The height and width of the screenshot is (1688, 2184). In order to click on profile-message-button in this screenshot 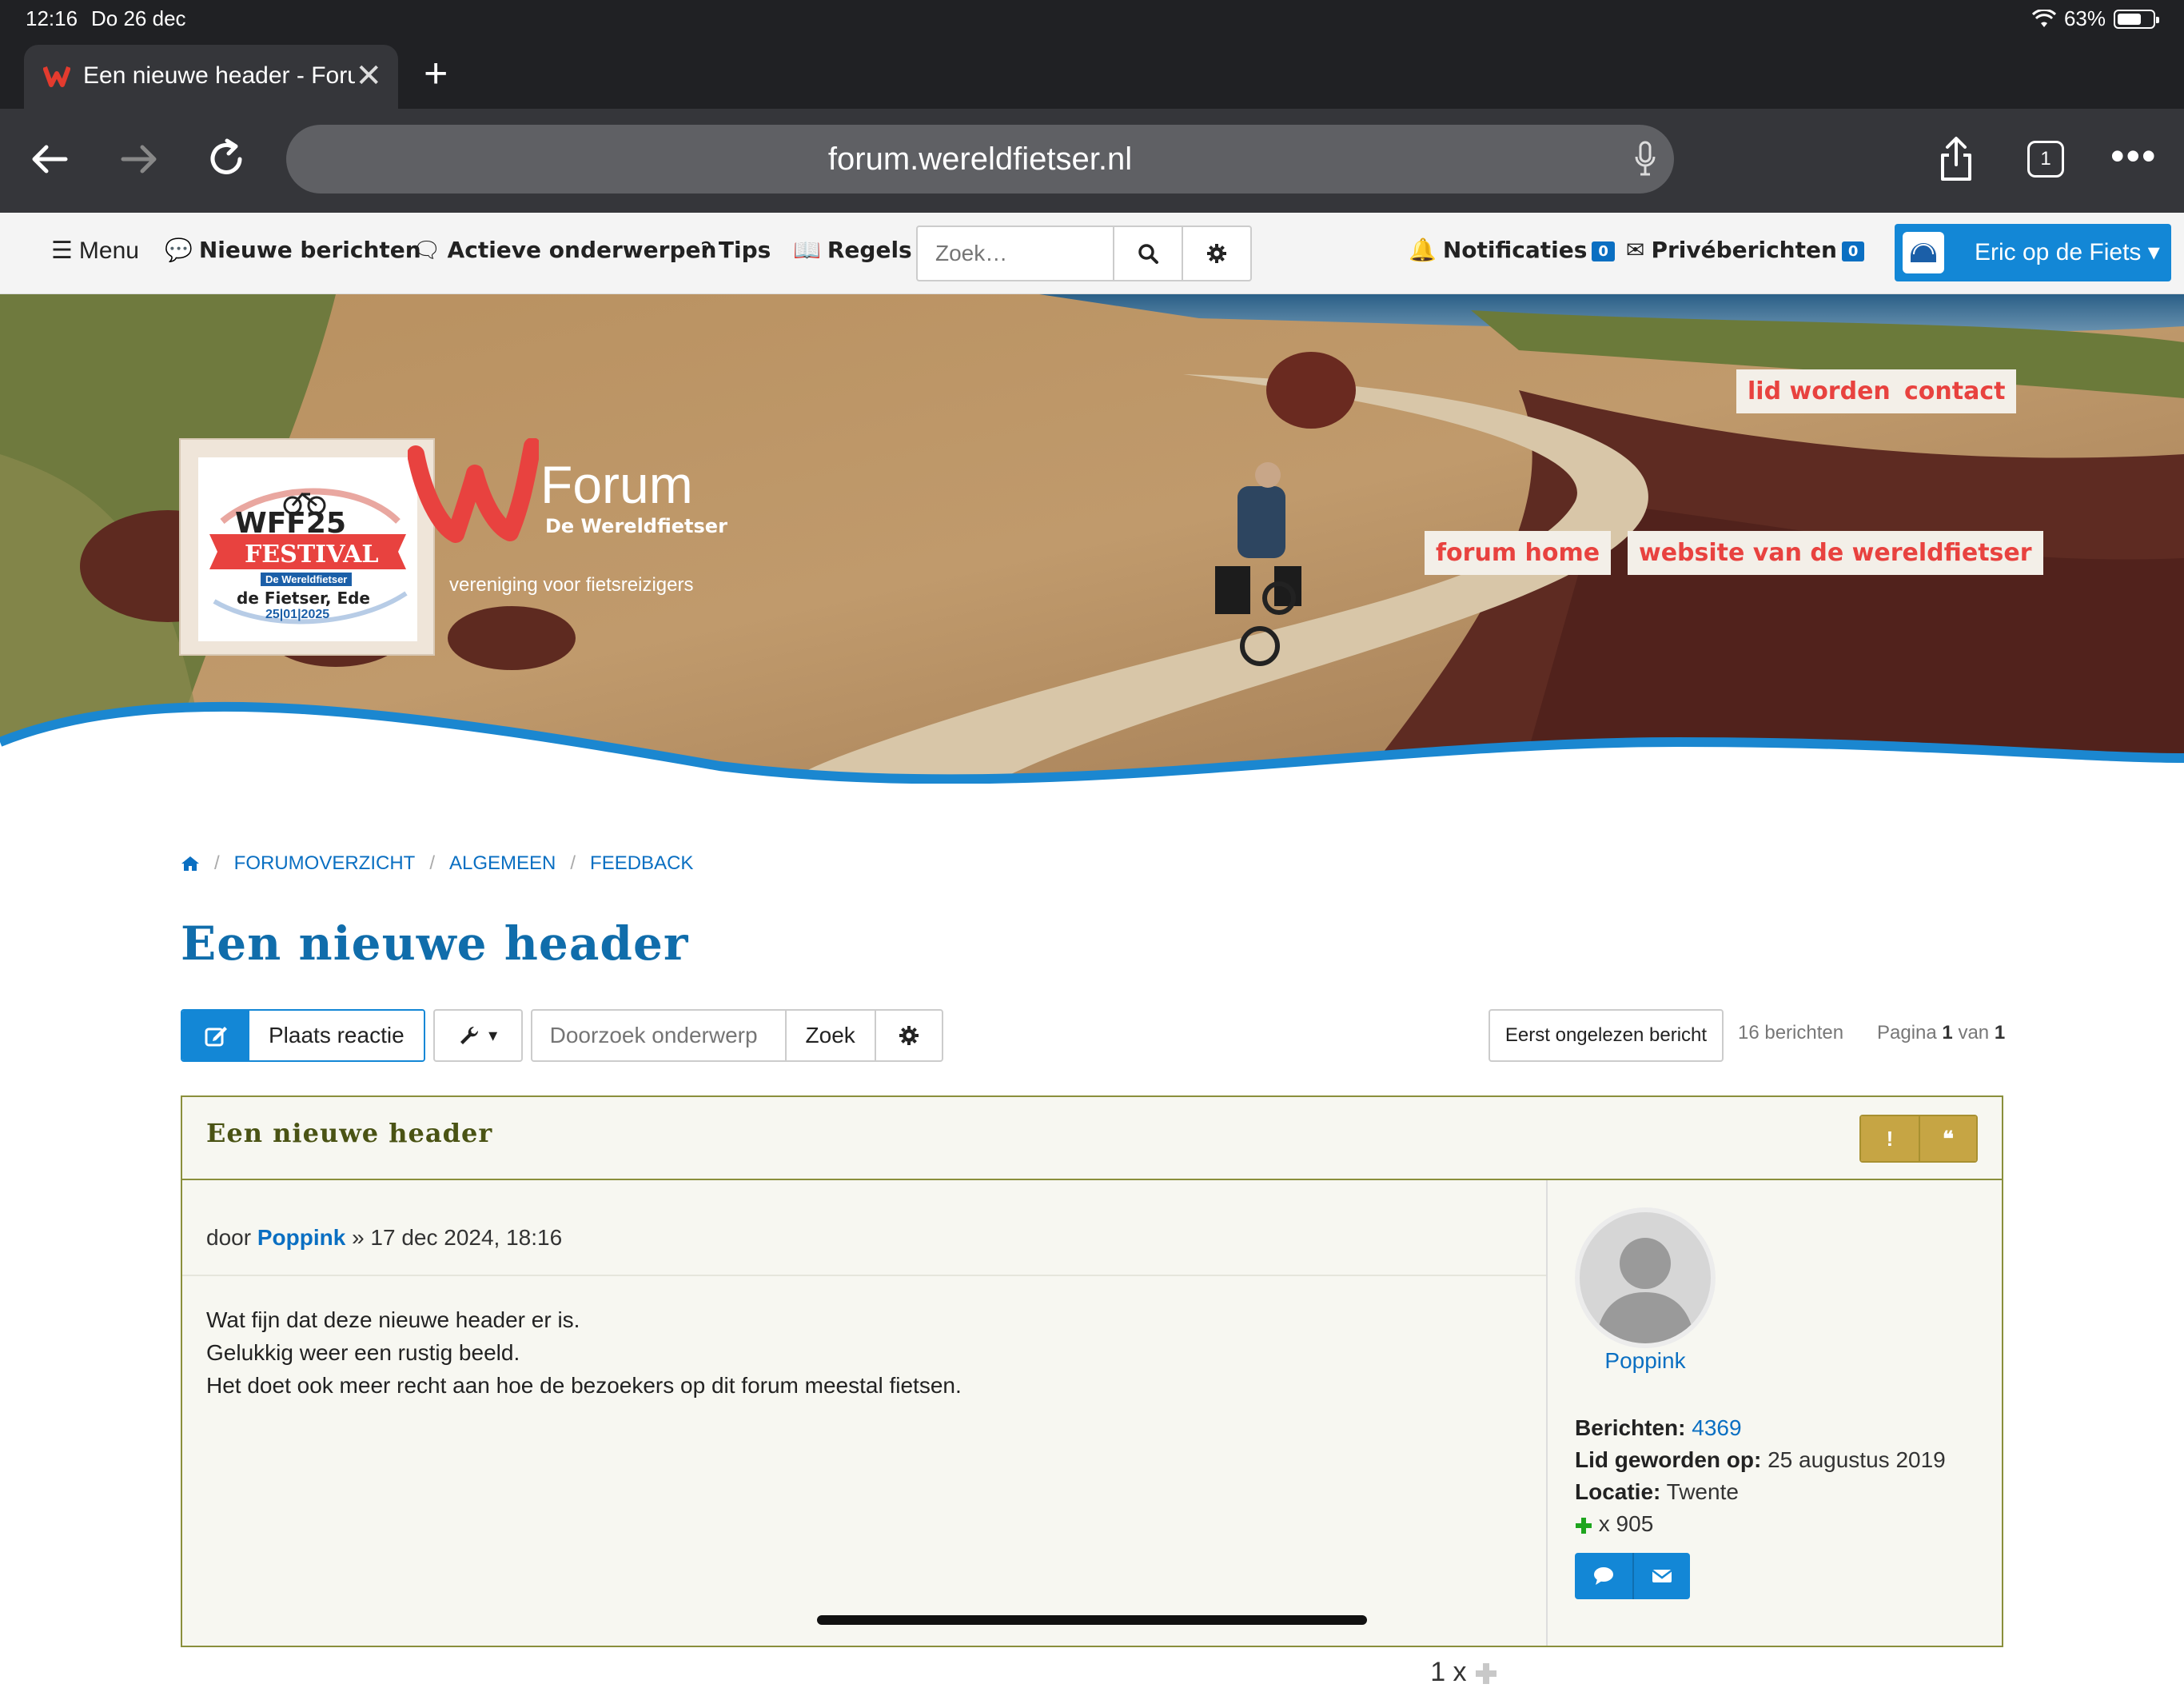, I will do `click(1603, 1576)`.